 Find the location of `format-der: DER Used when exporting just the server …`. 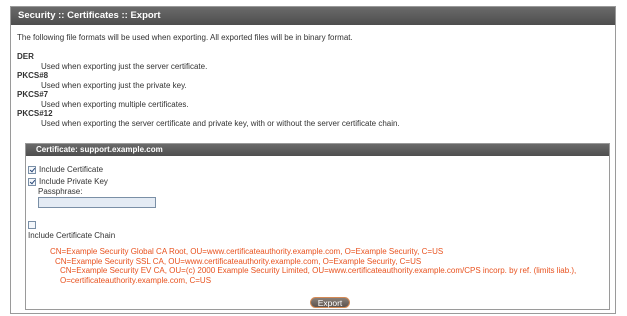

format-der: DER Used when exporting just the server … is located at coordinates (312, 61).